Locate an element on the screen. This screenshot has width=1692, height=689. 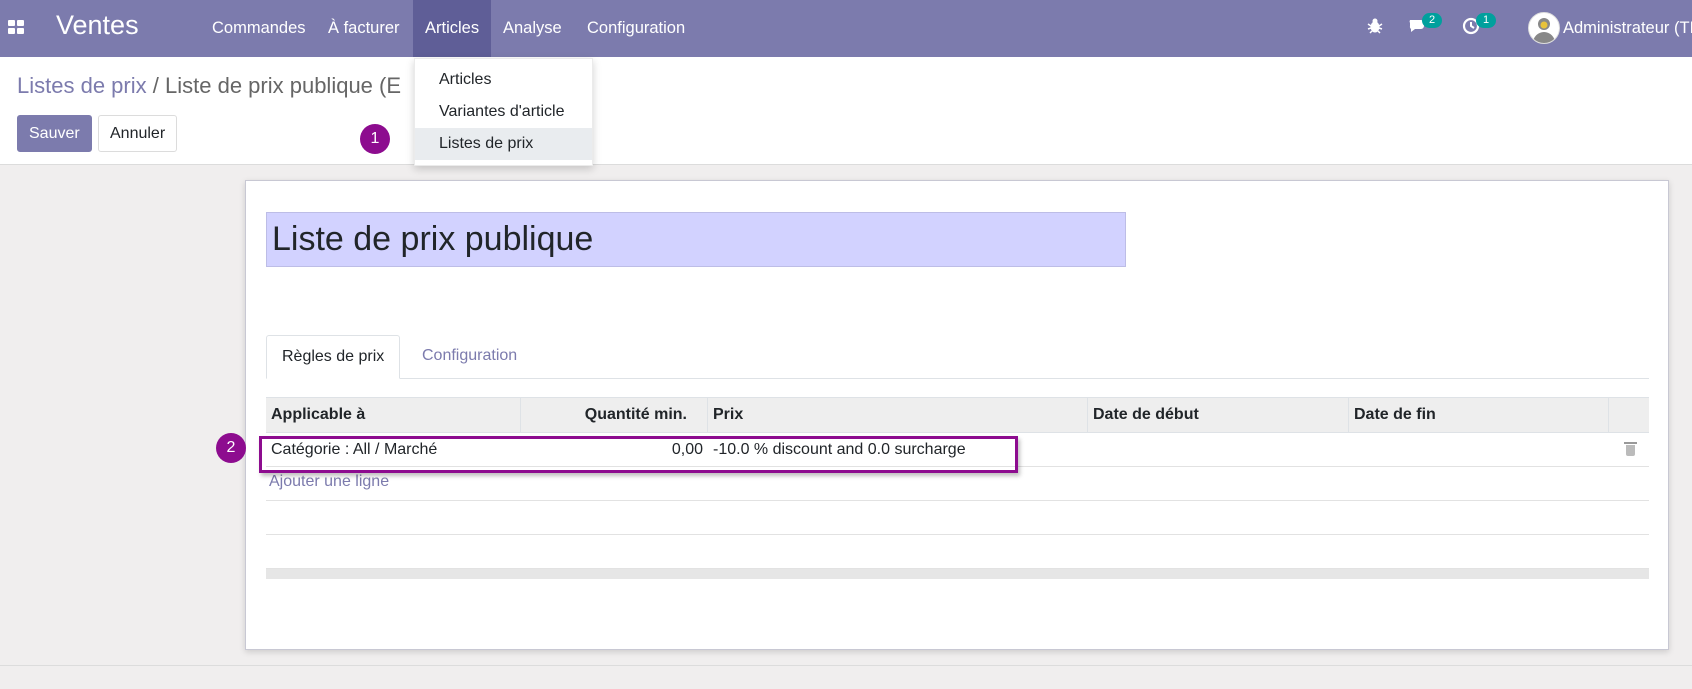
column-header-min-qty: Quantité min. is located at coordinates (614, 415).